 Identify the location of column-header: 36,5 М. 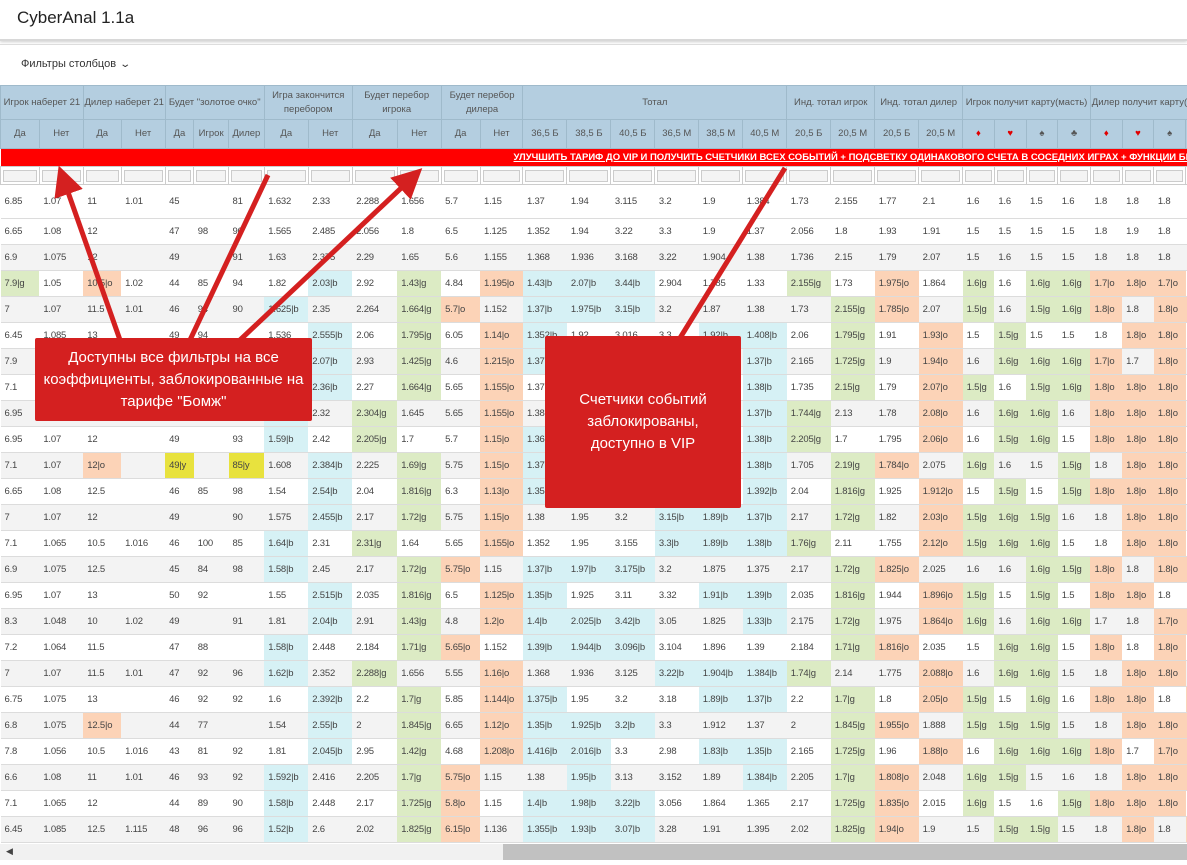
(677, 134).